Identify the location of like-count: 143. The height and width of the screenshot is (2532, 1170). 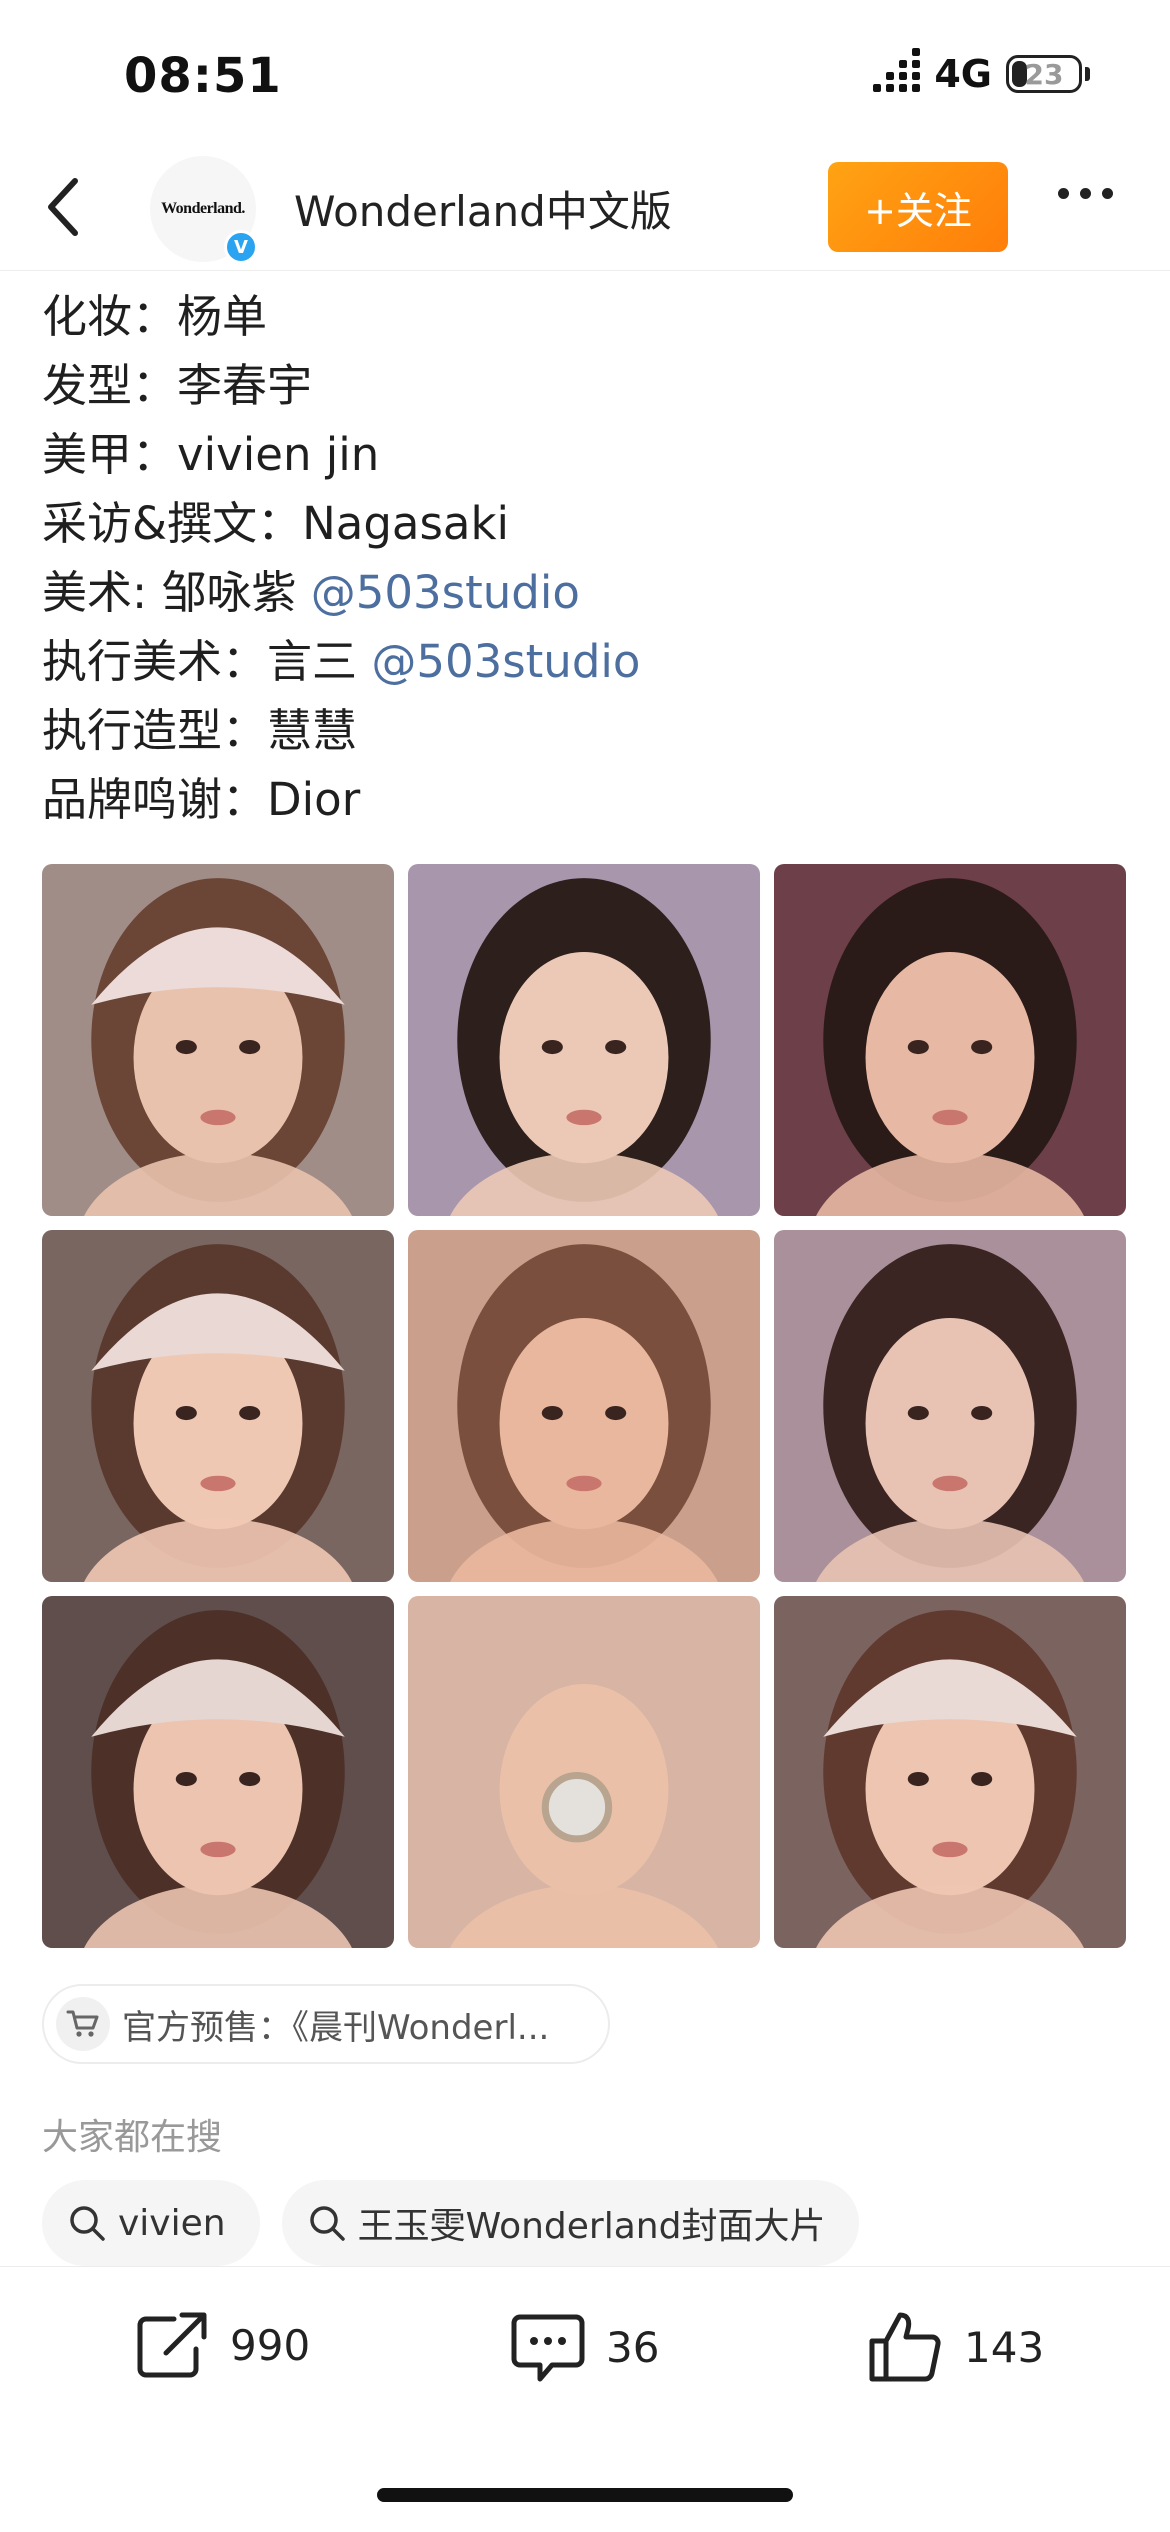
(1004, 2347).